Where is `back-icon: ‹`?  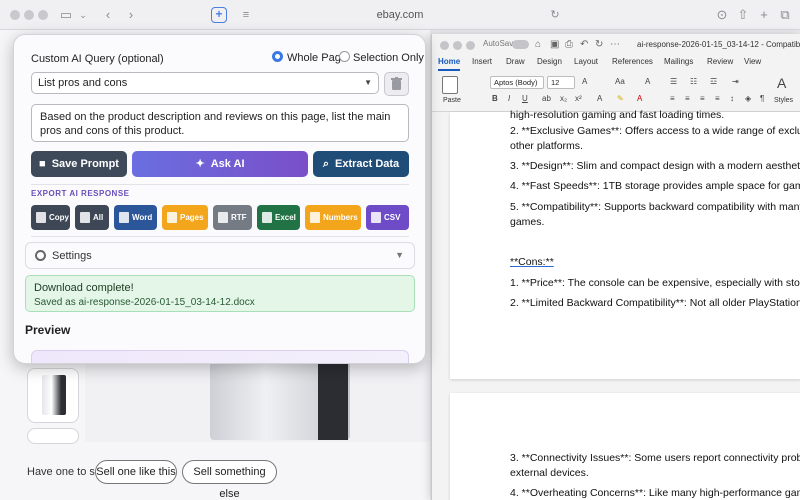 back-icon: ‹ is located at coordinates (108, 15).